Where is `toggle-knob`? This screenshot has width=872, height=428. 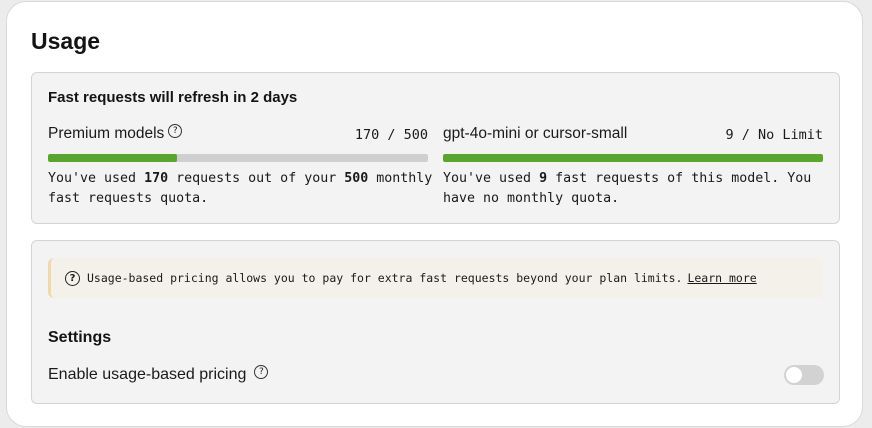
toggle-knob is located at coordinates (794, 375).